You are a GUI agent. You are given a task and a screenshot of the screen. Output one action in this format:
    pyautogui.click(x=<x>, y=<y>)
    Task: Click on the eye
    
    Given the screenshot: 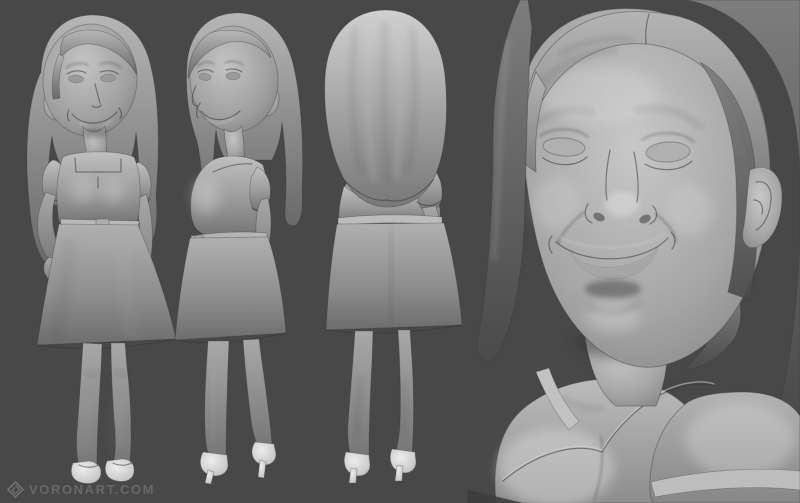 What is the action you would take?
    pyautogui.click(x=233, y=76)
    